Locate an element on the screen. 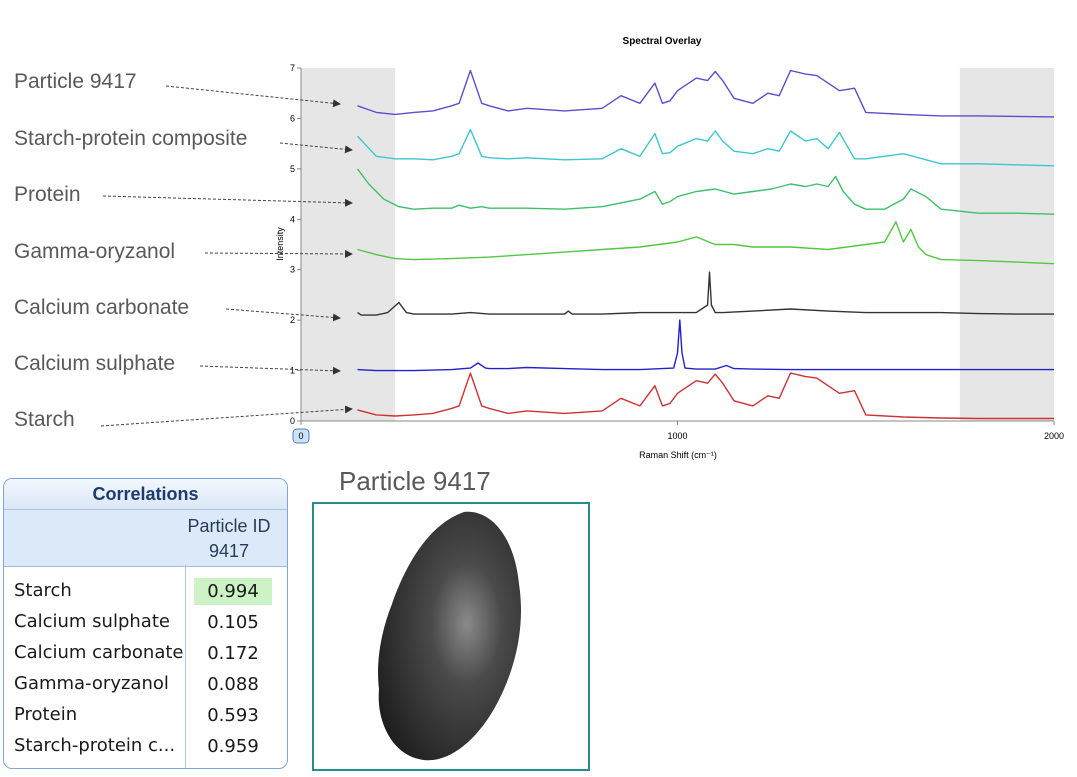  callout-protein: Protein is located at coordinates (47, 194).